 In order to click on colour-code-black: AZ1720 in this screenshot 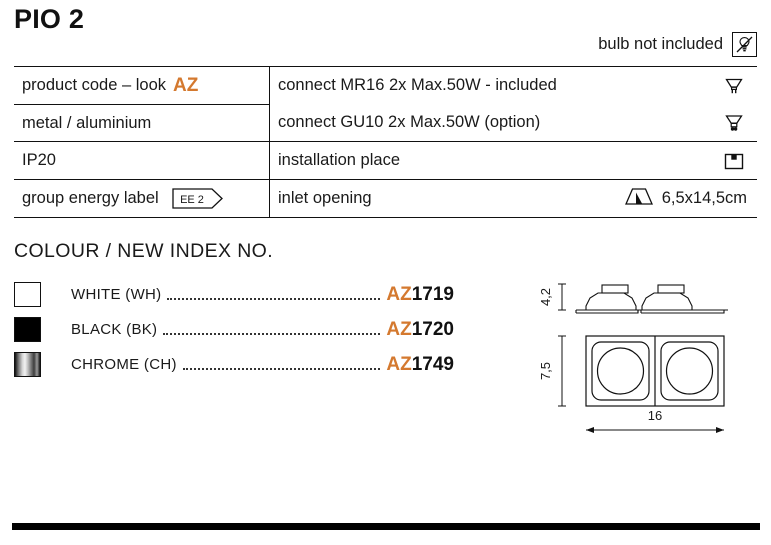, I will do `click(420, 330)`.